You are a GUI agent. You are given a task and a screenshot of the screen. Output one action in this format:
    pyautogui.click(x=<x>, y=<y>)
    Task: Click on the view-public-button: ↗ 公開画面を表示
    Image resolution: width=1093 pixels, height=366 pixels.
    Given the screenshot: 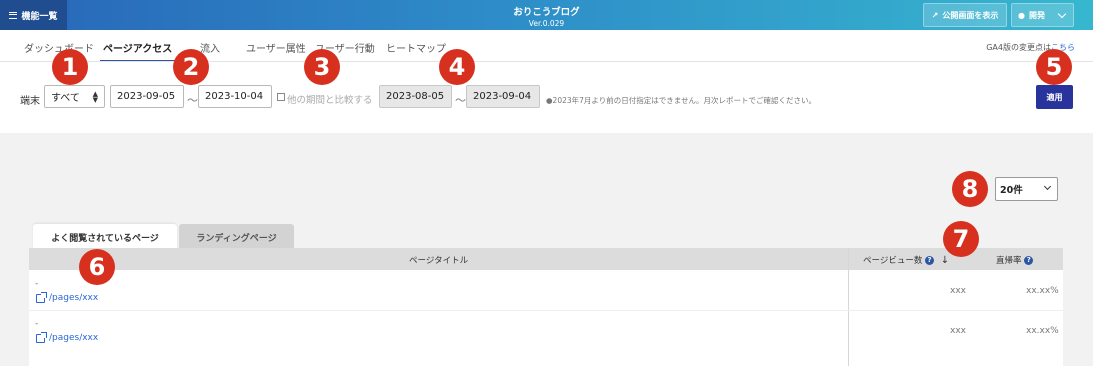 What is the action you would take?
    pyautogui.click(x=965, y=15)
    